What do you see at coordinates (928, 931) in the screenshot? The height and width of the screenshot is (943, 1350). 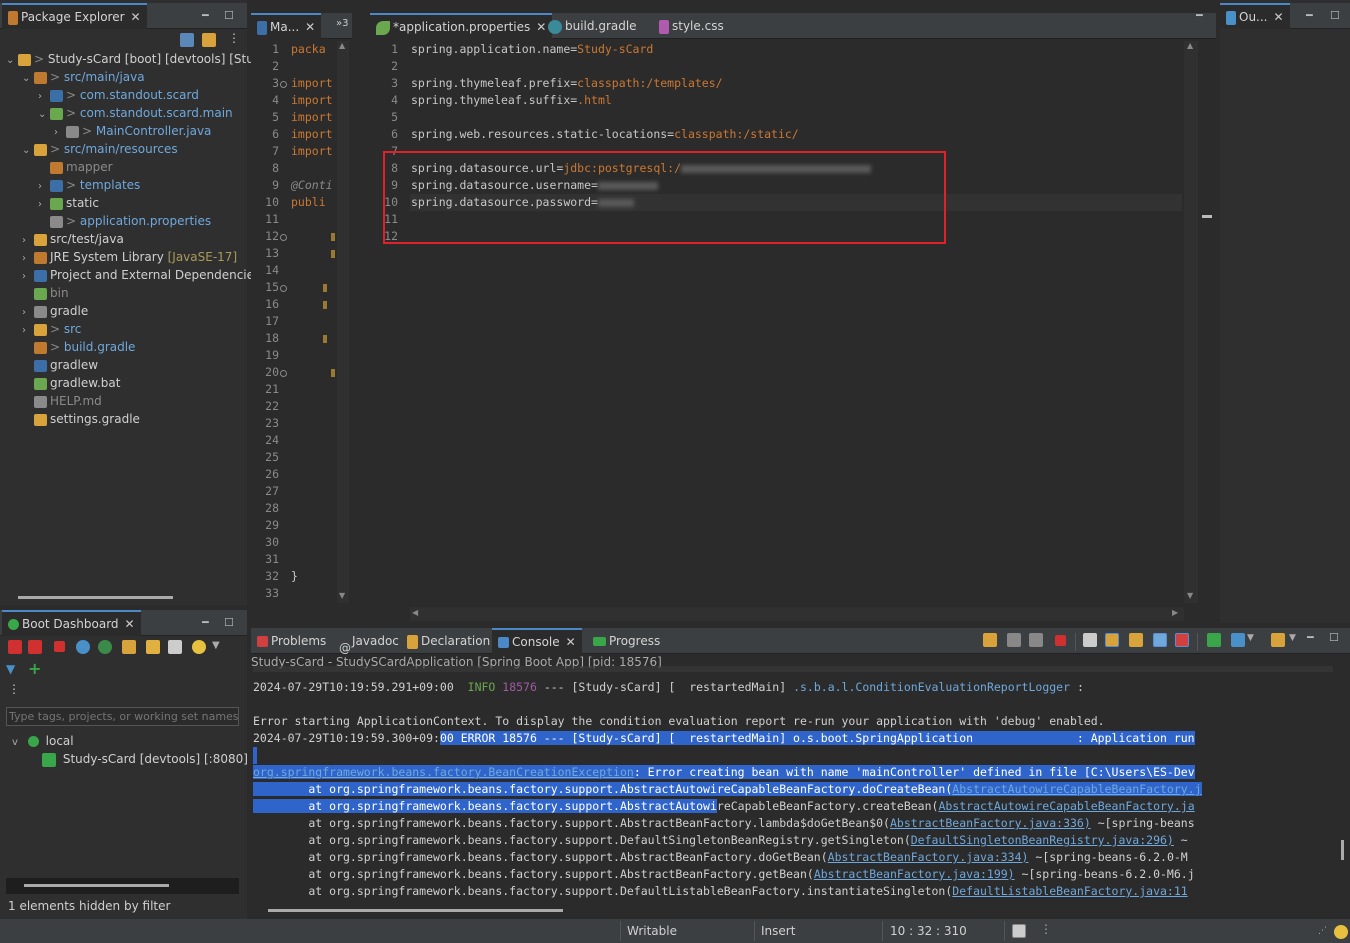 I see `status-cursor-position: 10 : 32 : 310` at bounding box center [928, 931].